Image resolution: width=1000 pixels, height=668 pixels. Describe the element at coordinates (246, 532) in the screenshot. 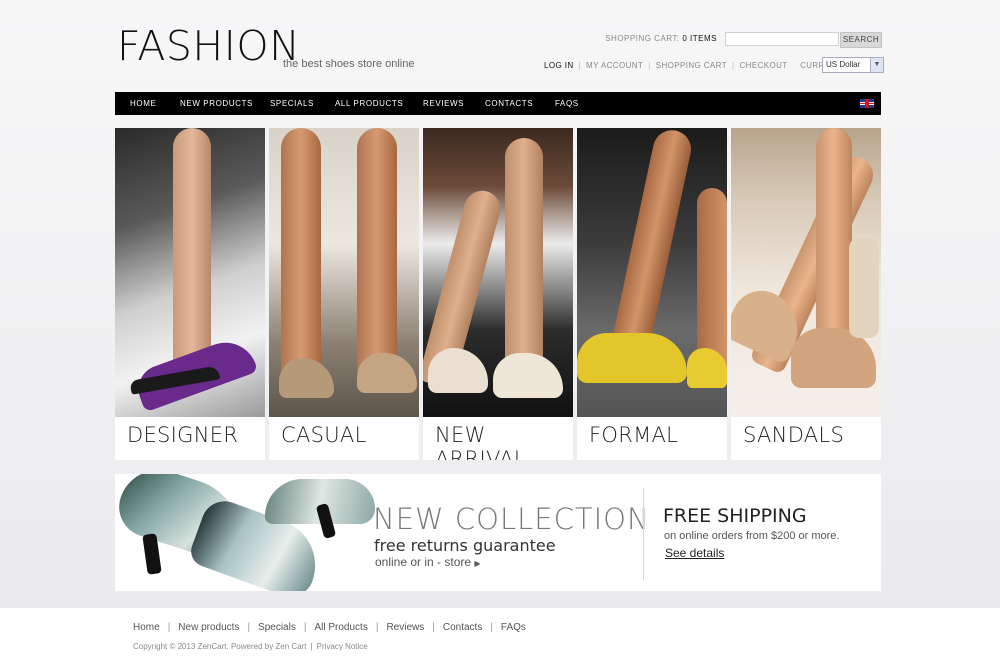

I see `promo-shoe-image` at that location.